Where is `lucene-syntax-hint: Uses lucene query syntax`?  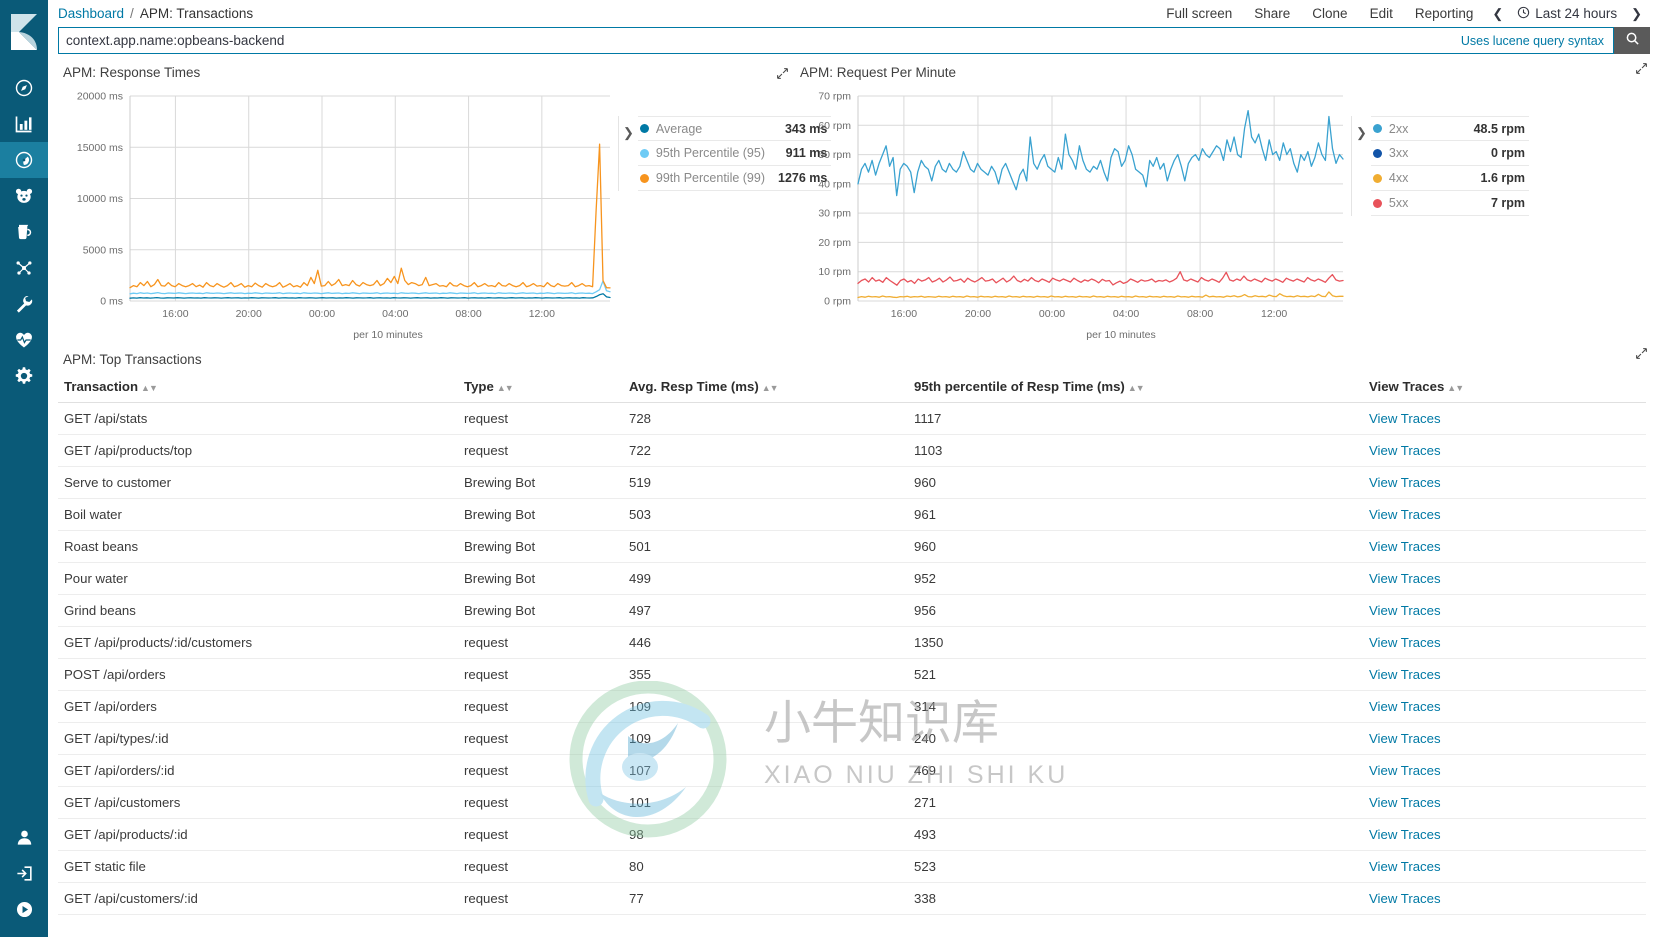
lucene-syntax-hint: Uses lucene query syntax is located at coordinates (1537, 41).